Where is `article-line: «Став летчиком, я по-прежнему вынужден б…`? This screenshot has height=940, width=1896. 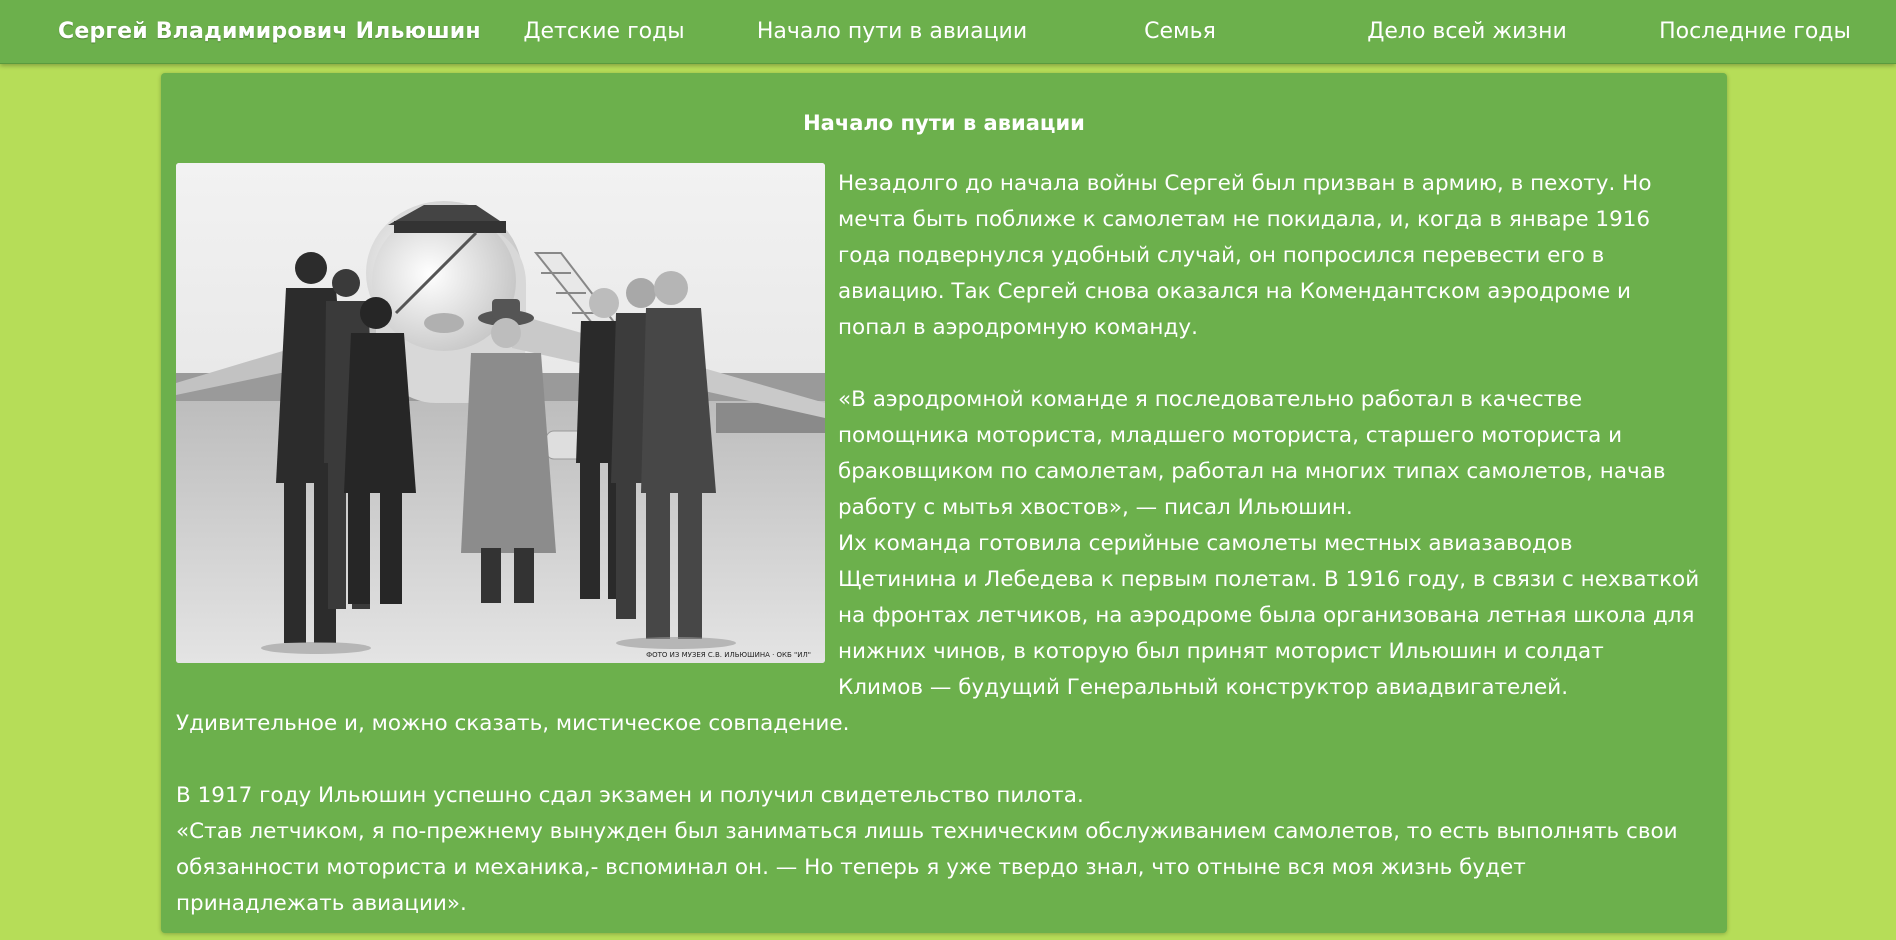 article-line: «Став летчиком, я по-прежнему вынужден б… is located at coordinates (927, 831).